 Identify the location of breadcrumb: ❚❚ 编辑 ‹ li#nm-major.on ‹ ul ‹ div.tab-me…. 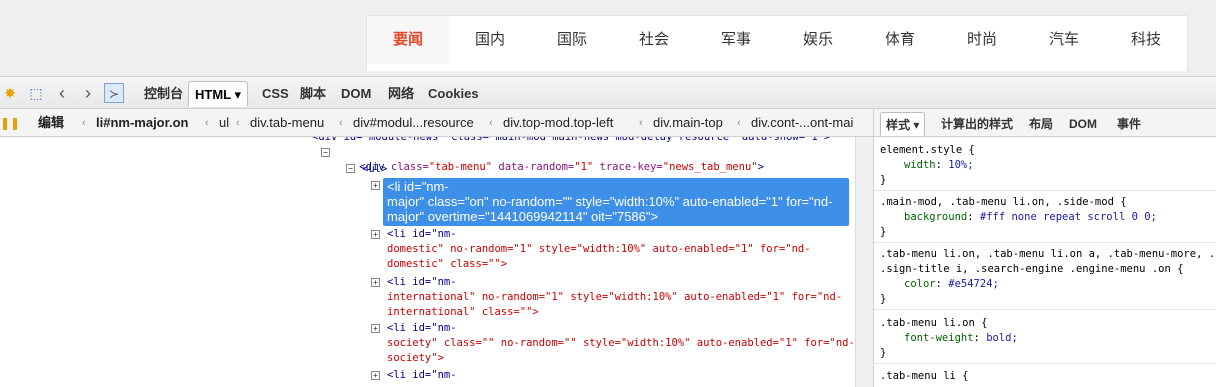
(436, 123).